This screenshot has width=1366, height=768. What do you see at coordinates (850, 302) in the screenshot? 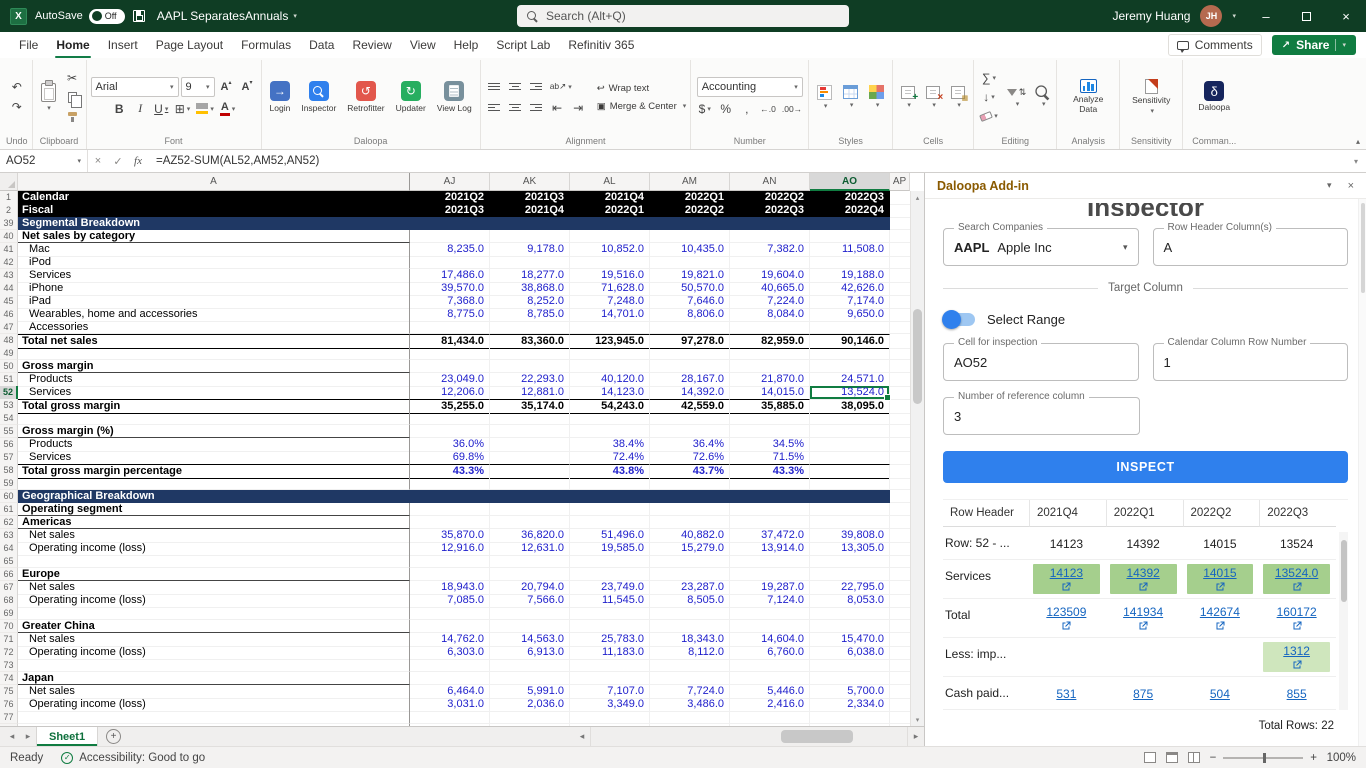
I see `cell-AO45: 7,174.0` at bounding box center [850, 302].